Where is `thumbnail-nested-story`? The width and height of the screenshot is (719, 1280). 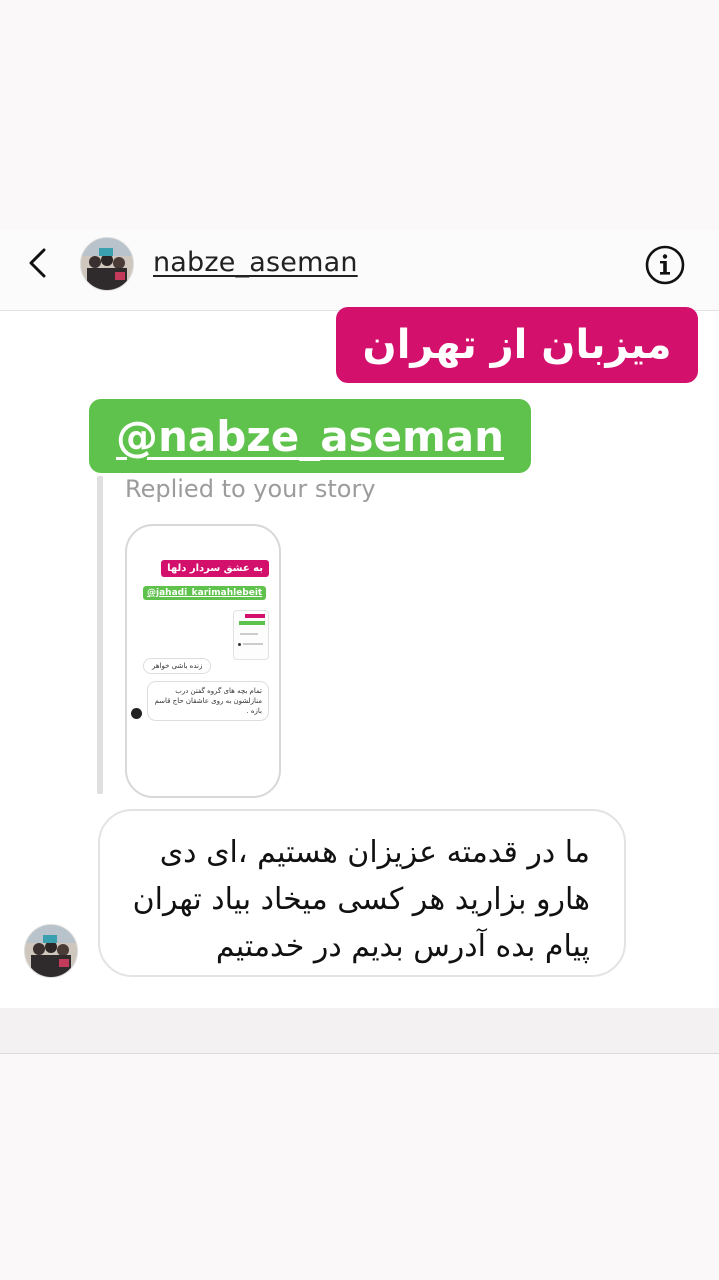 thumbnail-nested-story is located at coordinates (251, 635).